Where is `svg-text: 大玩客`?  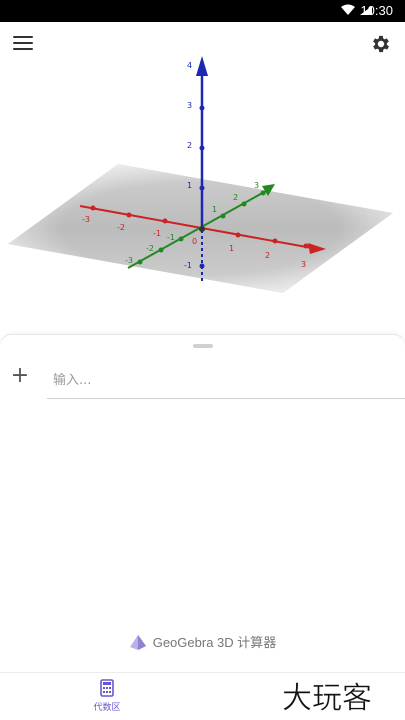
svg-text: 大玩客 is located at coordinates (327, 697).